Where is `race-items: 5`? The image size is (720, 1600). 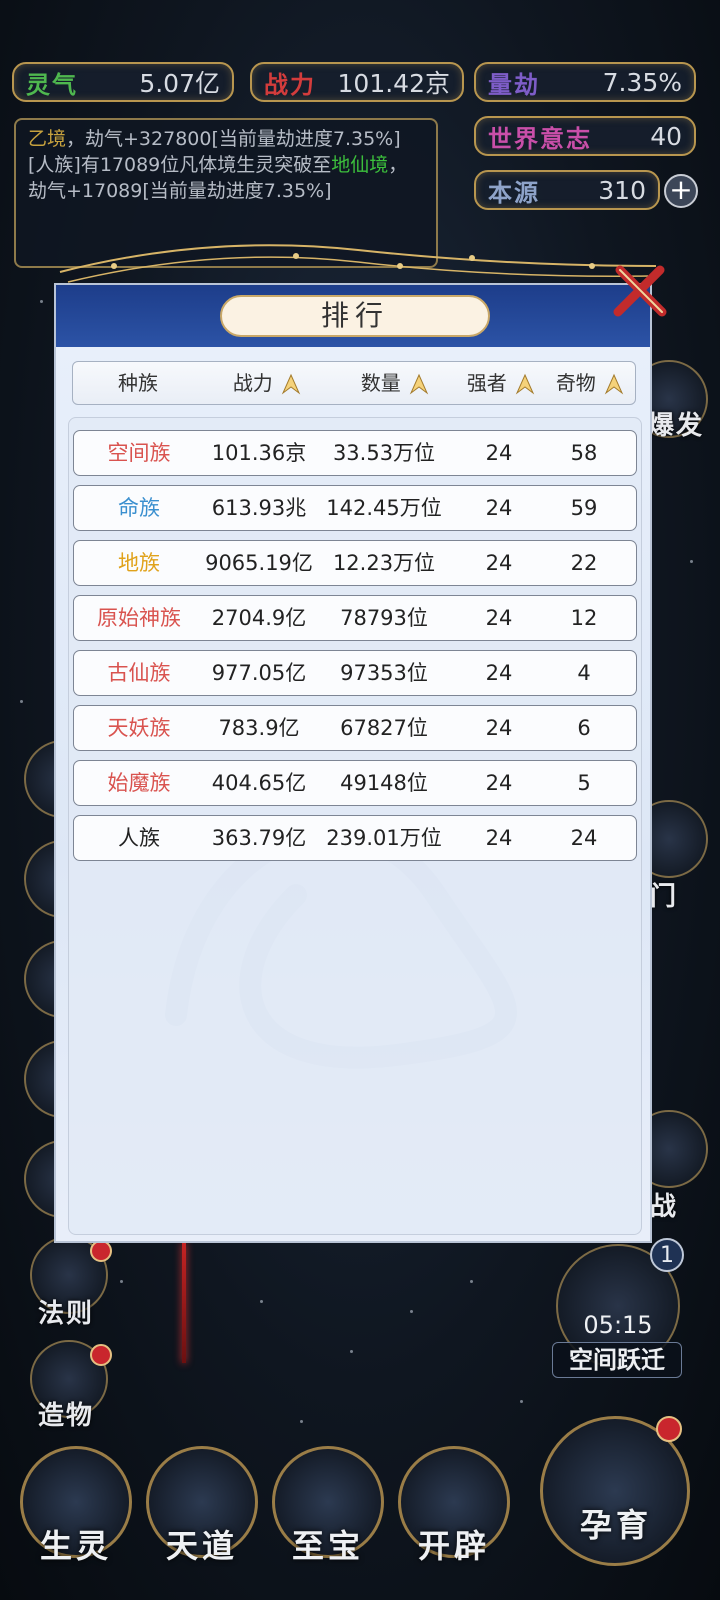 race-items: 5 is located at coordinates (584, 783).